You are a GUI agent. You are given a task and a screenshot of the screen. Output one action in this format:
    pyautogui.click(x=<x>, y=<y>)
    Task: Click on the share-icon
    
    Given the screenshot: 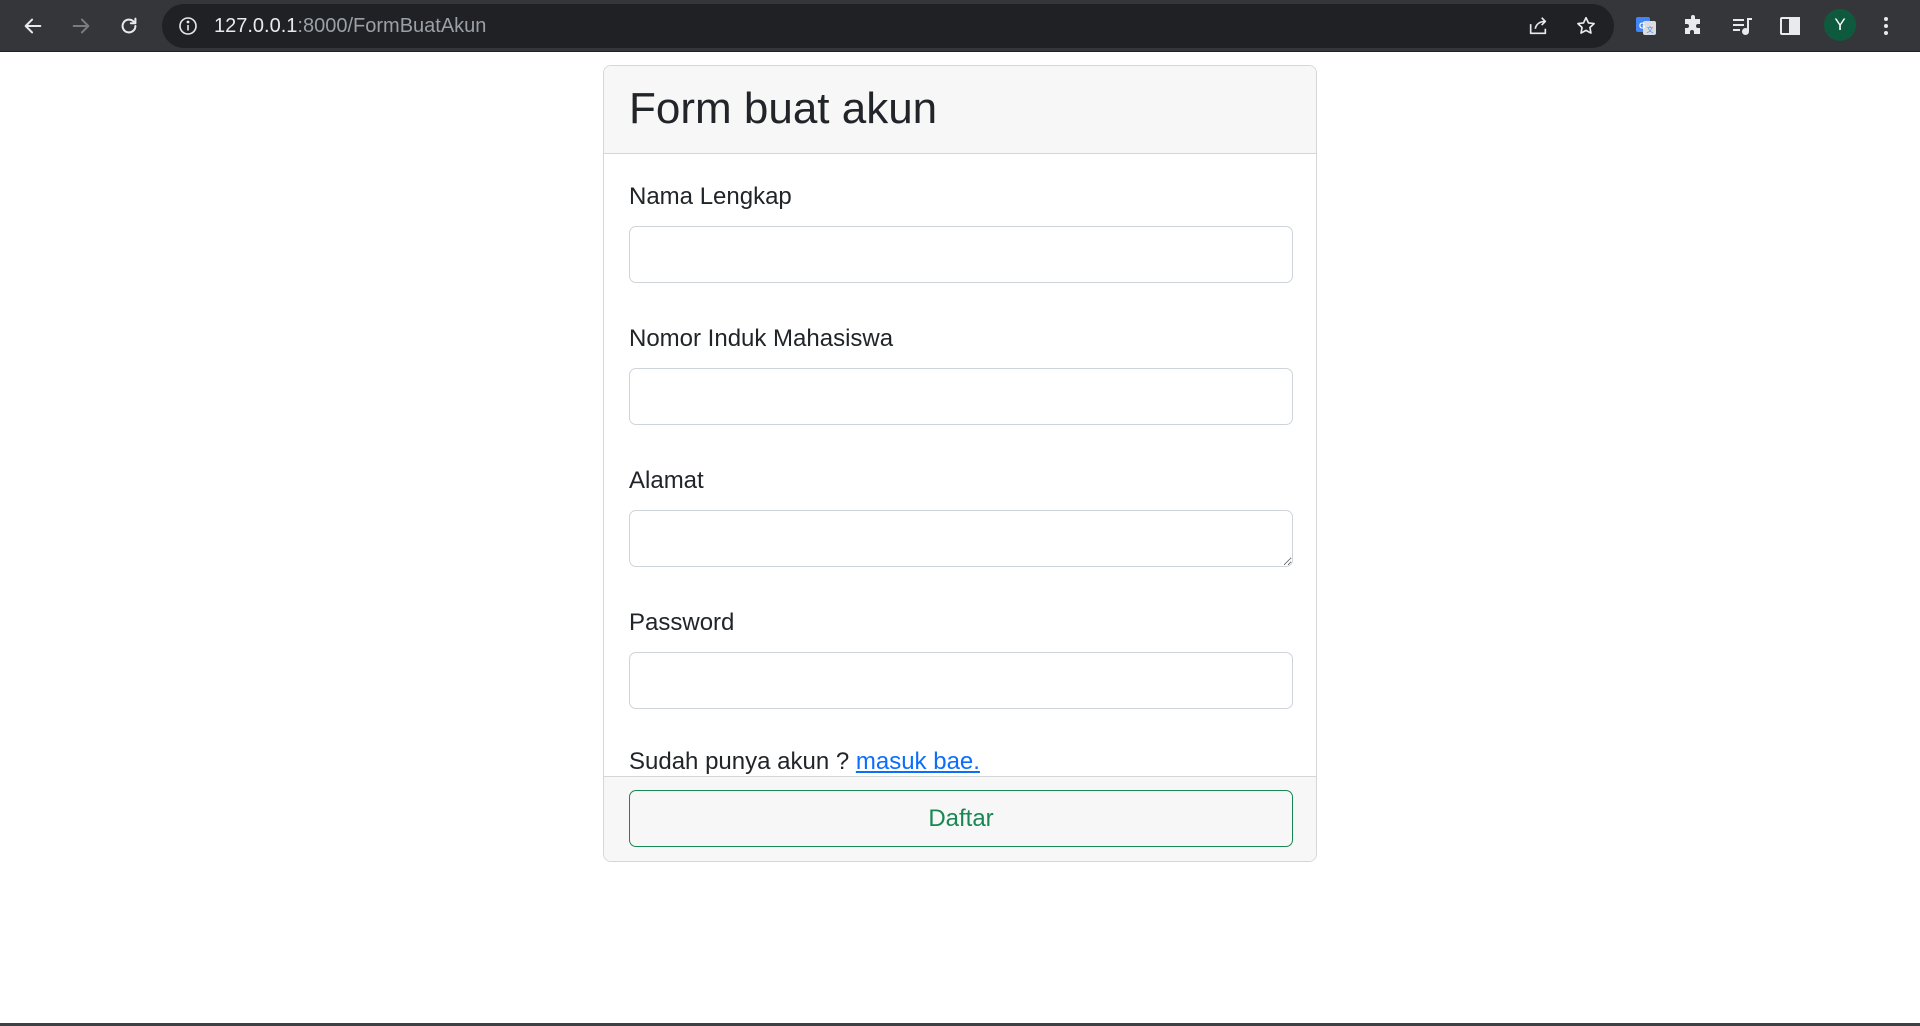 What is the action you would take?
    pyautogui.click(x=1538, y=26)
    